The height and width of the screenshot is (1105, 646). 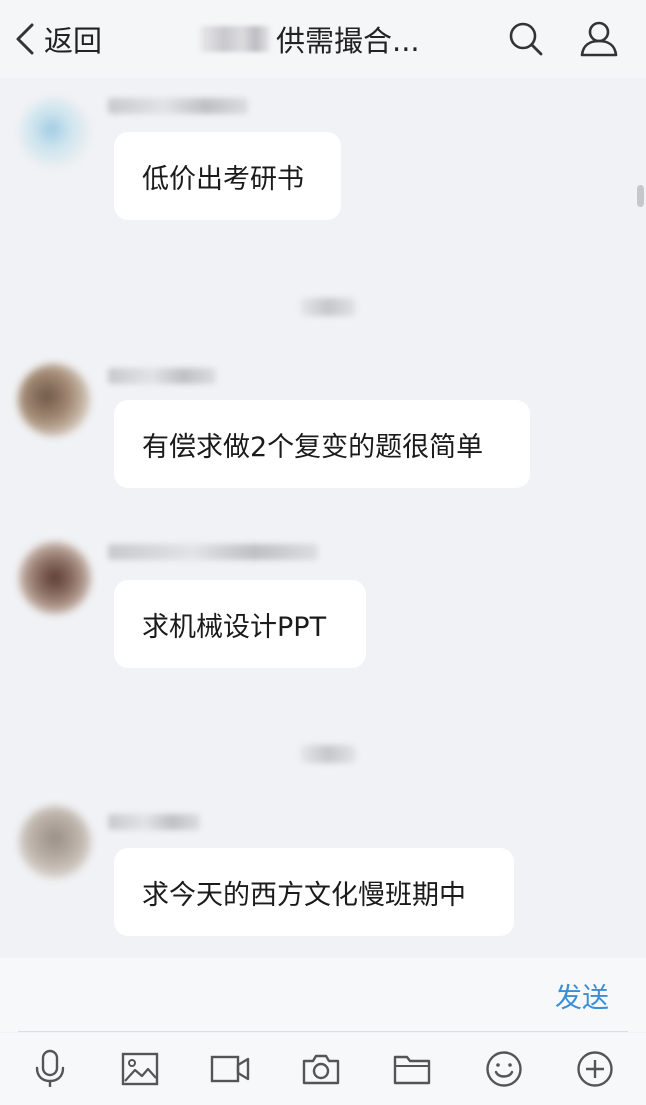 I want to click on message-bubble: 求机械设计PPT, so click(x=240, y=624).